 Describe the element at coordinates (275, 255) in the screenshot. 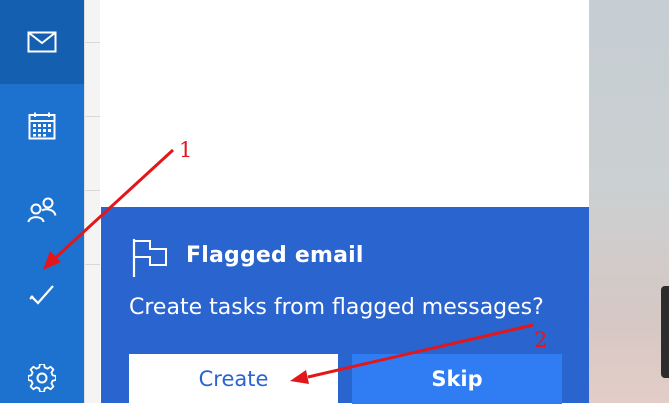

I see `card-title: Flagged email` at that location.